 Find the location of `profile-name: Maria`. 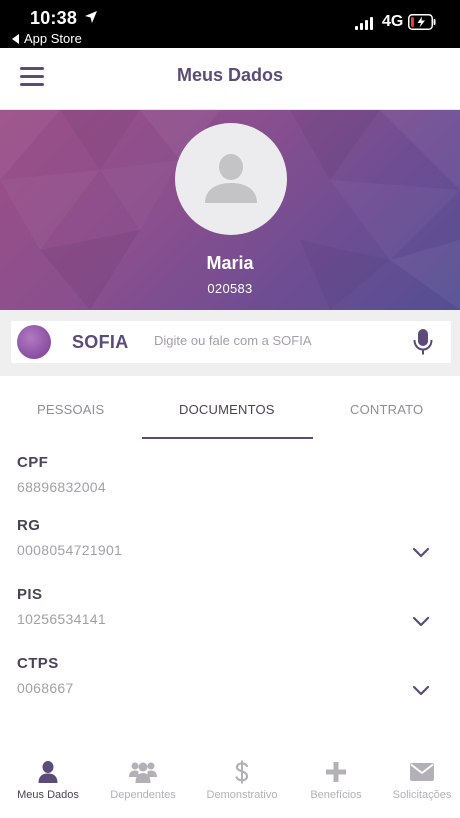

profile-name: Maria is located at coordinates (230, 263).